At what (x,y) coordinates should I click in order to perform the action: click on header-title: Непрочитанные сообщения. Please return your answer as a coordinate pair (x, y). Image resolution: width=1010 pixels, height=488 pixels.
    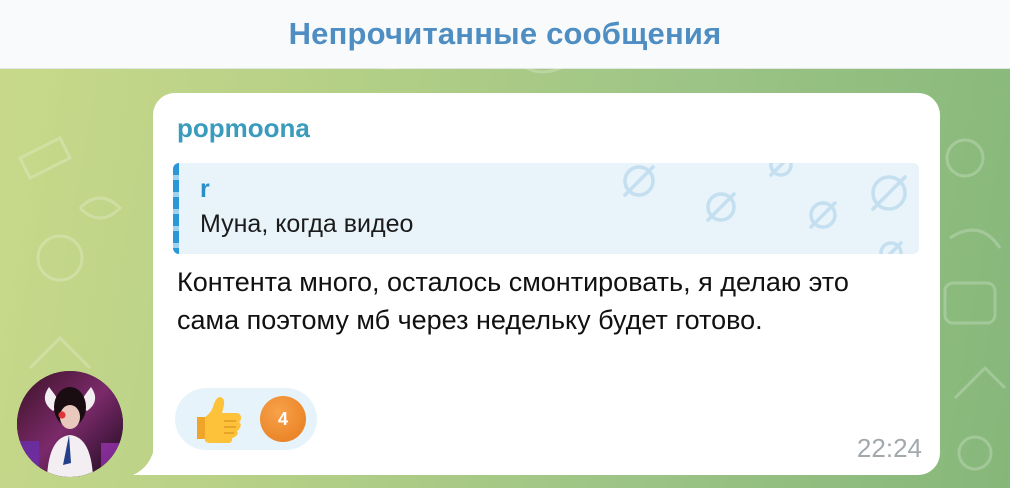
    Looking at the image, I should click on (505, 33).